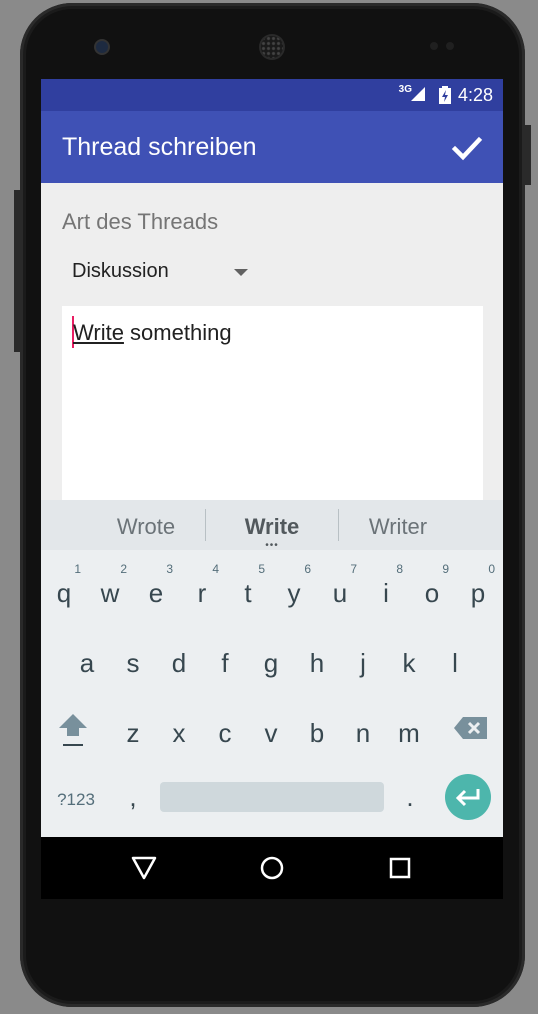 The image size is (538, 1014). Describe the element at coordinates (528, 155) in the screenshot. I see `power-button` at that location.